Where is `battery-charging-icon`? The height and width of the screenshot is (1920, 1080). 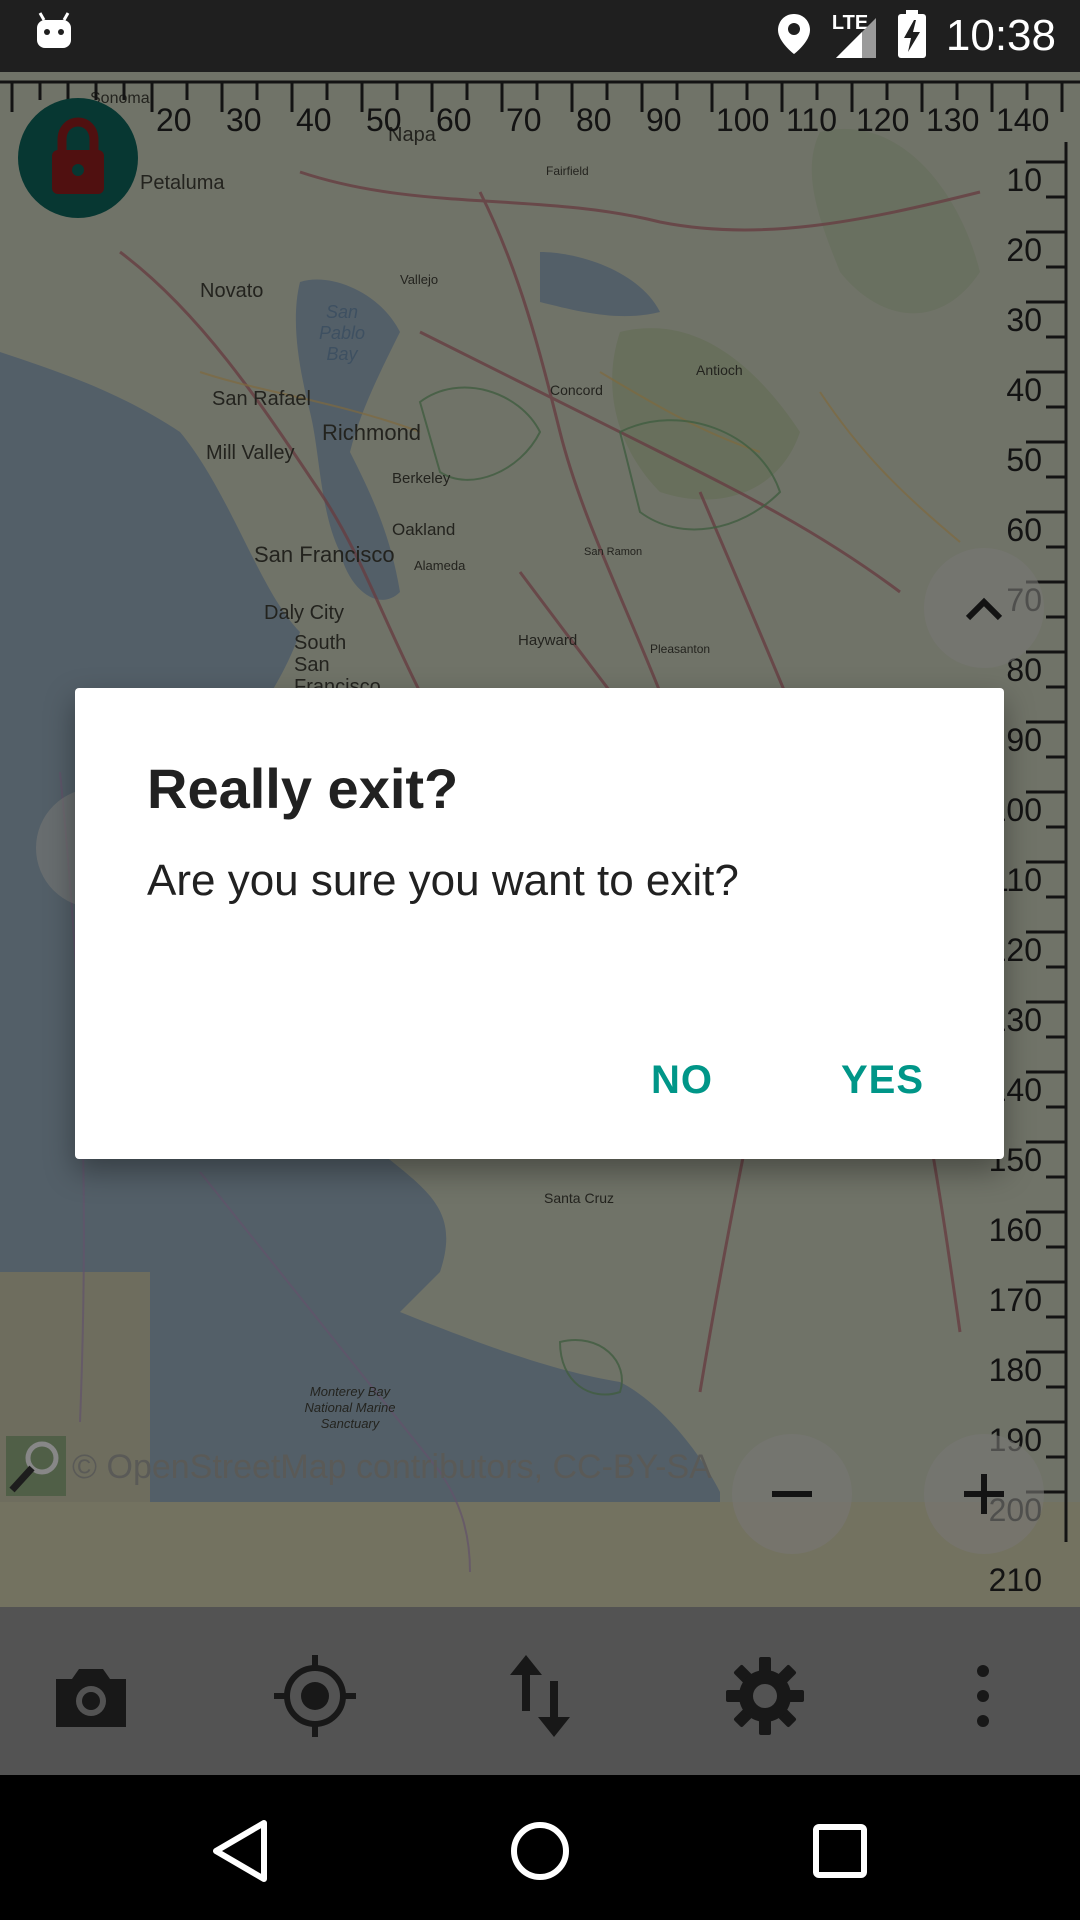
battery-charging-icon is located at coordinates (911, 36).